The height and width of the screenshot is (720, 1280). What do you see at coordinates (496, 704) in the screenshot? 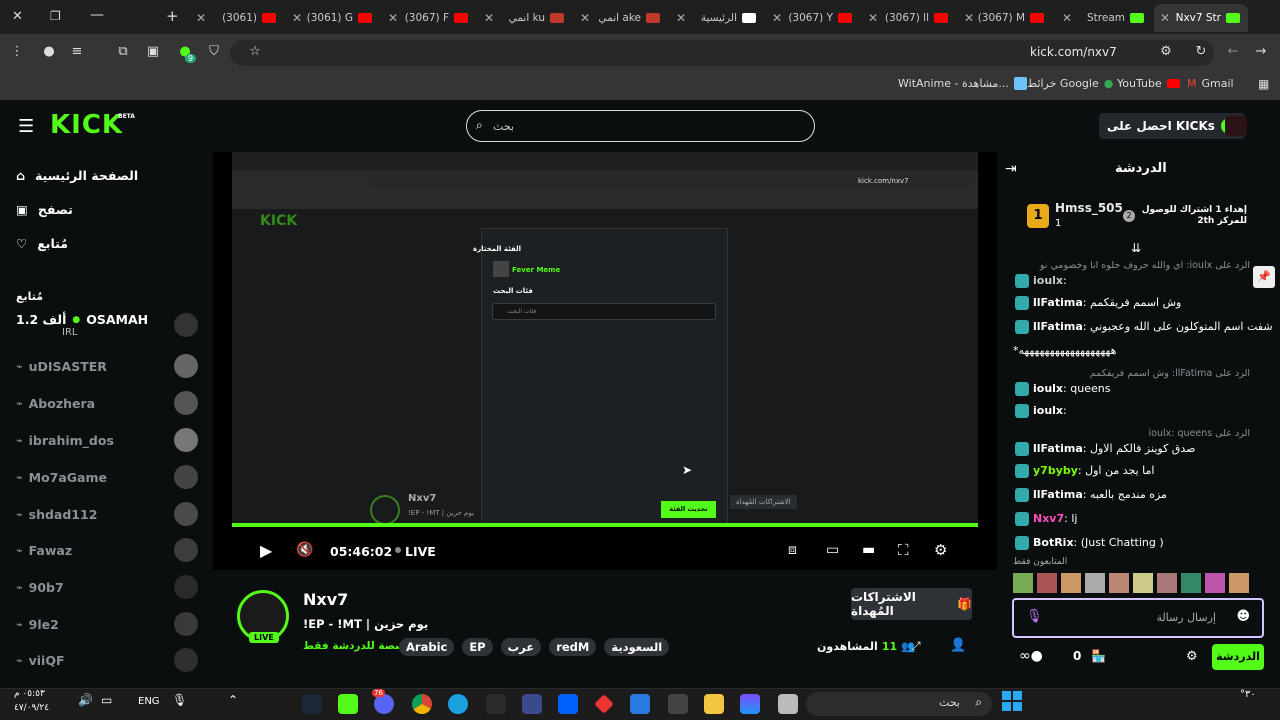
I see `epic-games-icon` at bounding box center [496, 704].